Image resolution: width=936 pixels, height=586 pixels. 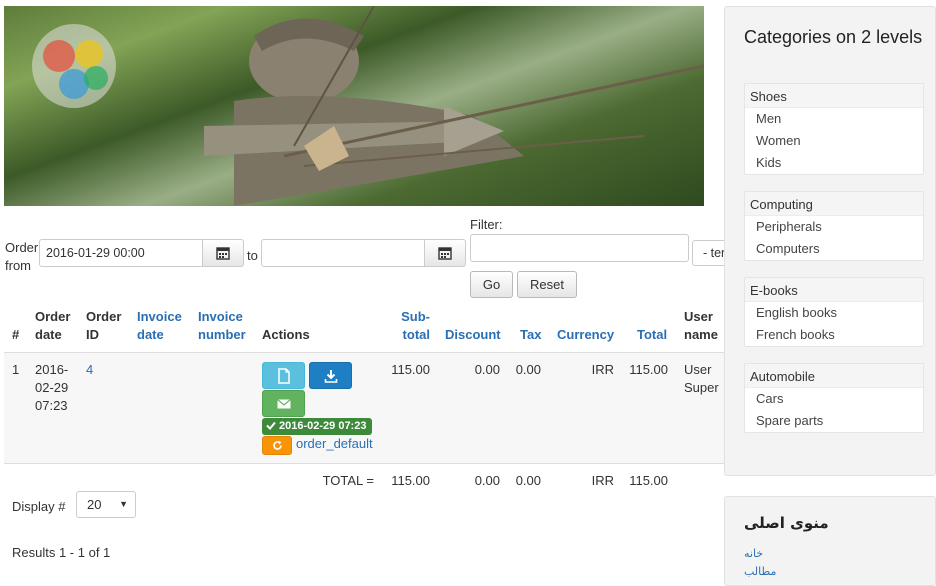 I want to click on categories-module-title: Categories on 2 levels, so click(x=833, y=37).